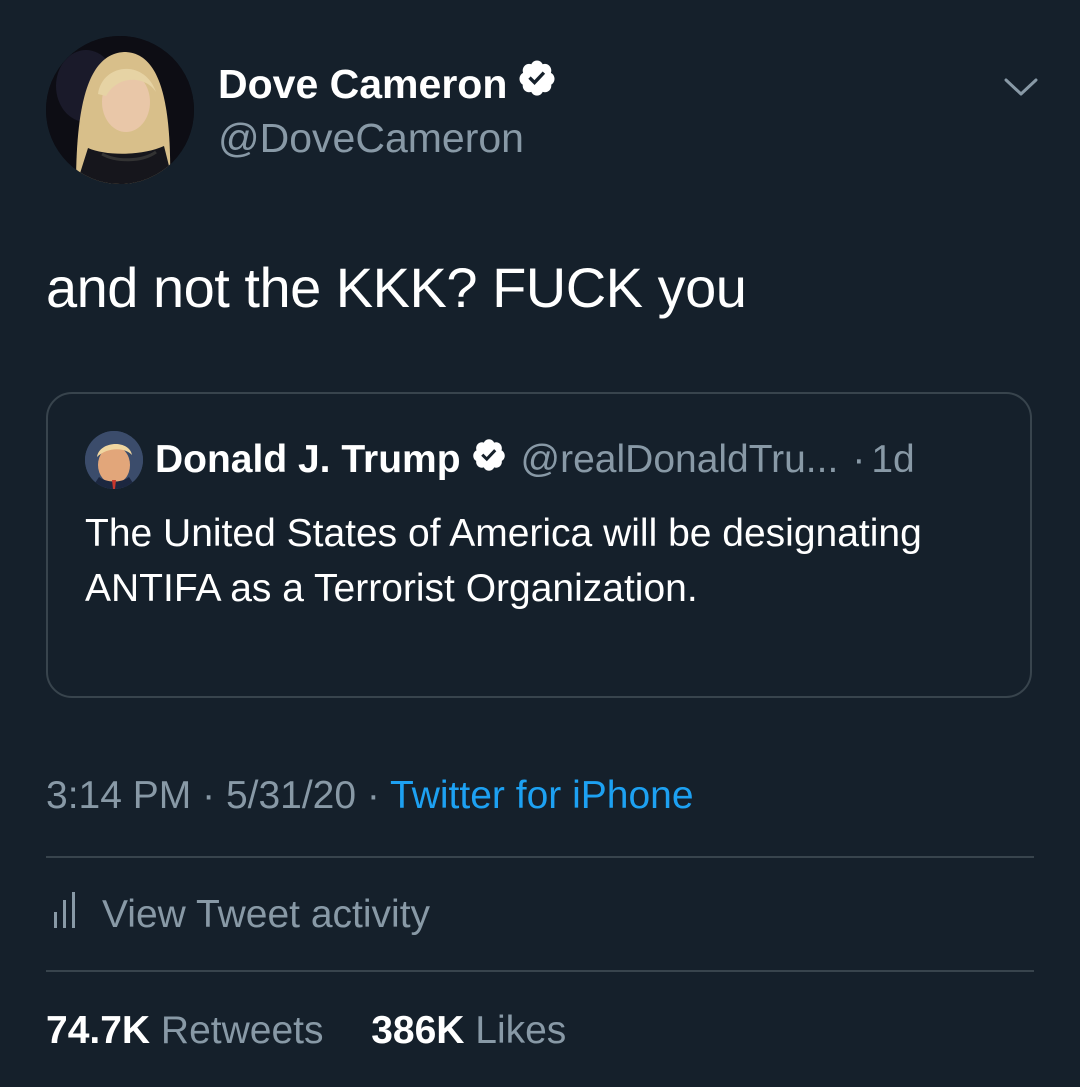 This screenshot has width=1080, height=1087. I want to click on quoted-tweet-header: Donald J. Trump @realDonaldTru... · 1d, so click(535, 460).